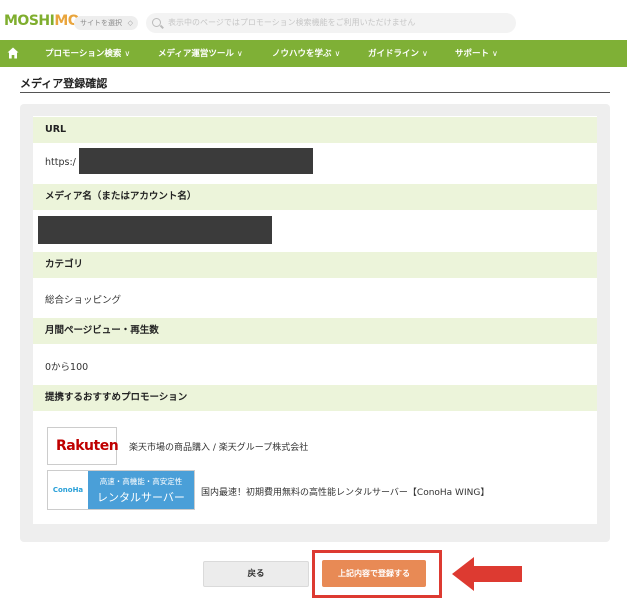 The width and height of the screenshot is (627, 612). What do you see at coordinates (219, 448) in the screenshot?
I see `promotion-rakuten-text: 楽天市場の商品購入 / 楽天グループ株式会社` at bounding box center [219, 448].